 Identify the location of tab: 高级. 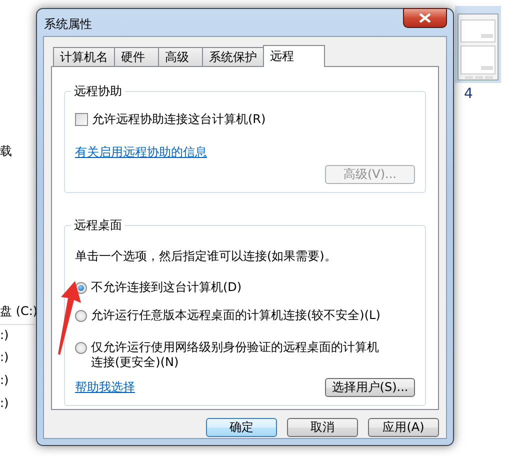
(180, 56).